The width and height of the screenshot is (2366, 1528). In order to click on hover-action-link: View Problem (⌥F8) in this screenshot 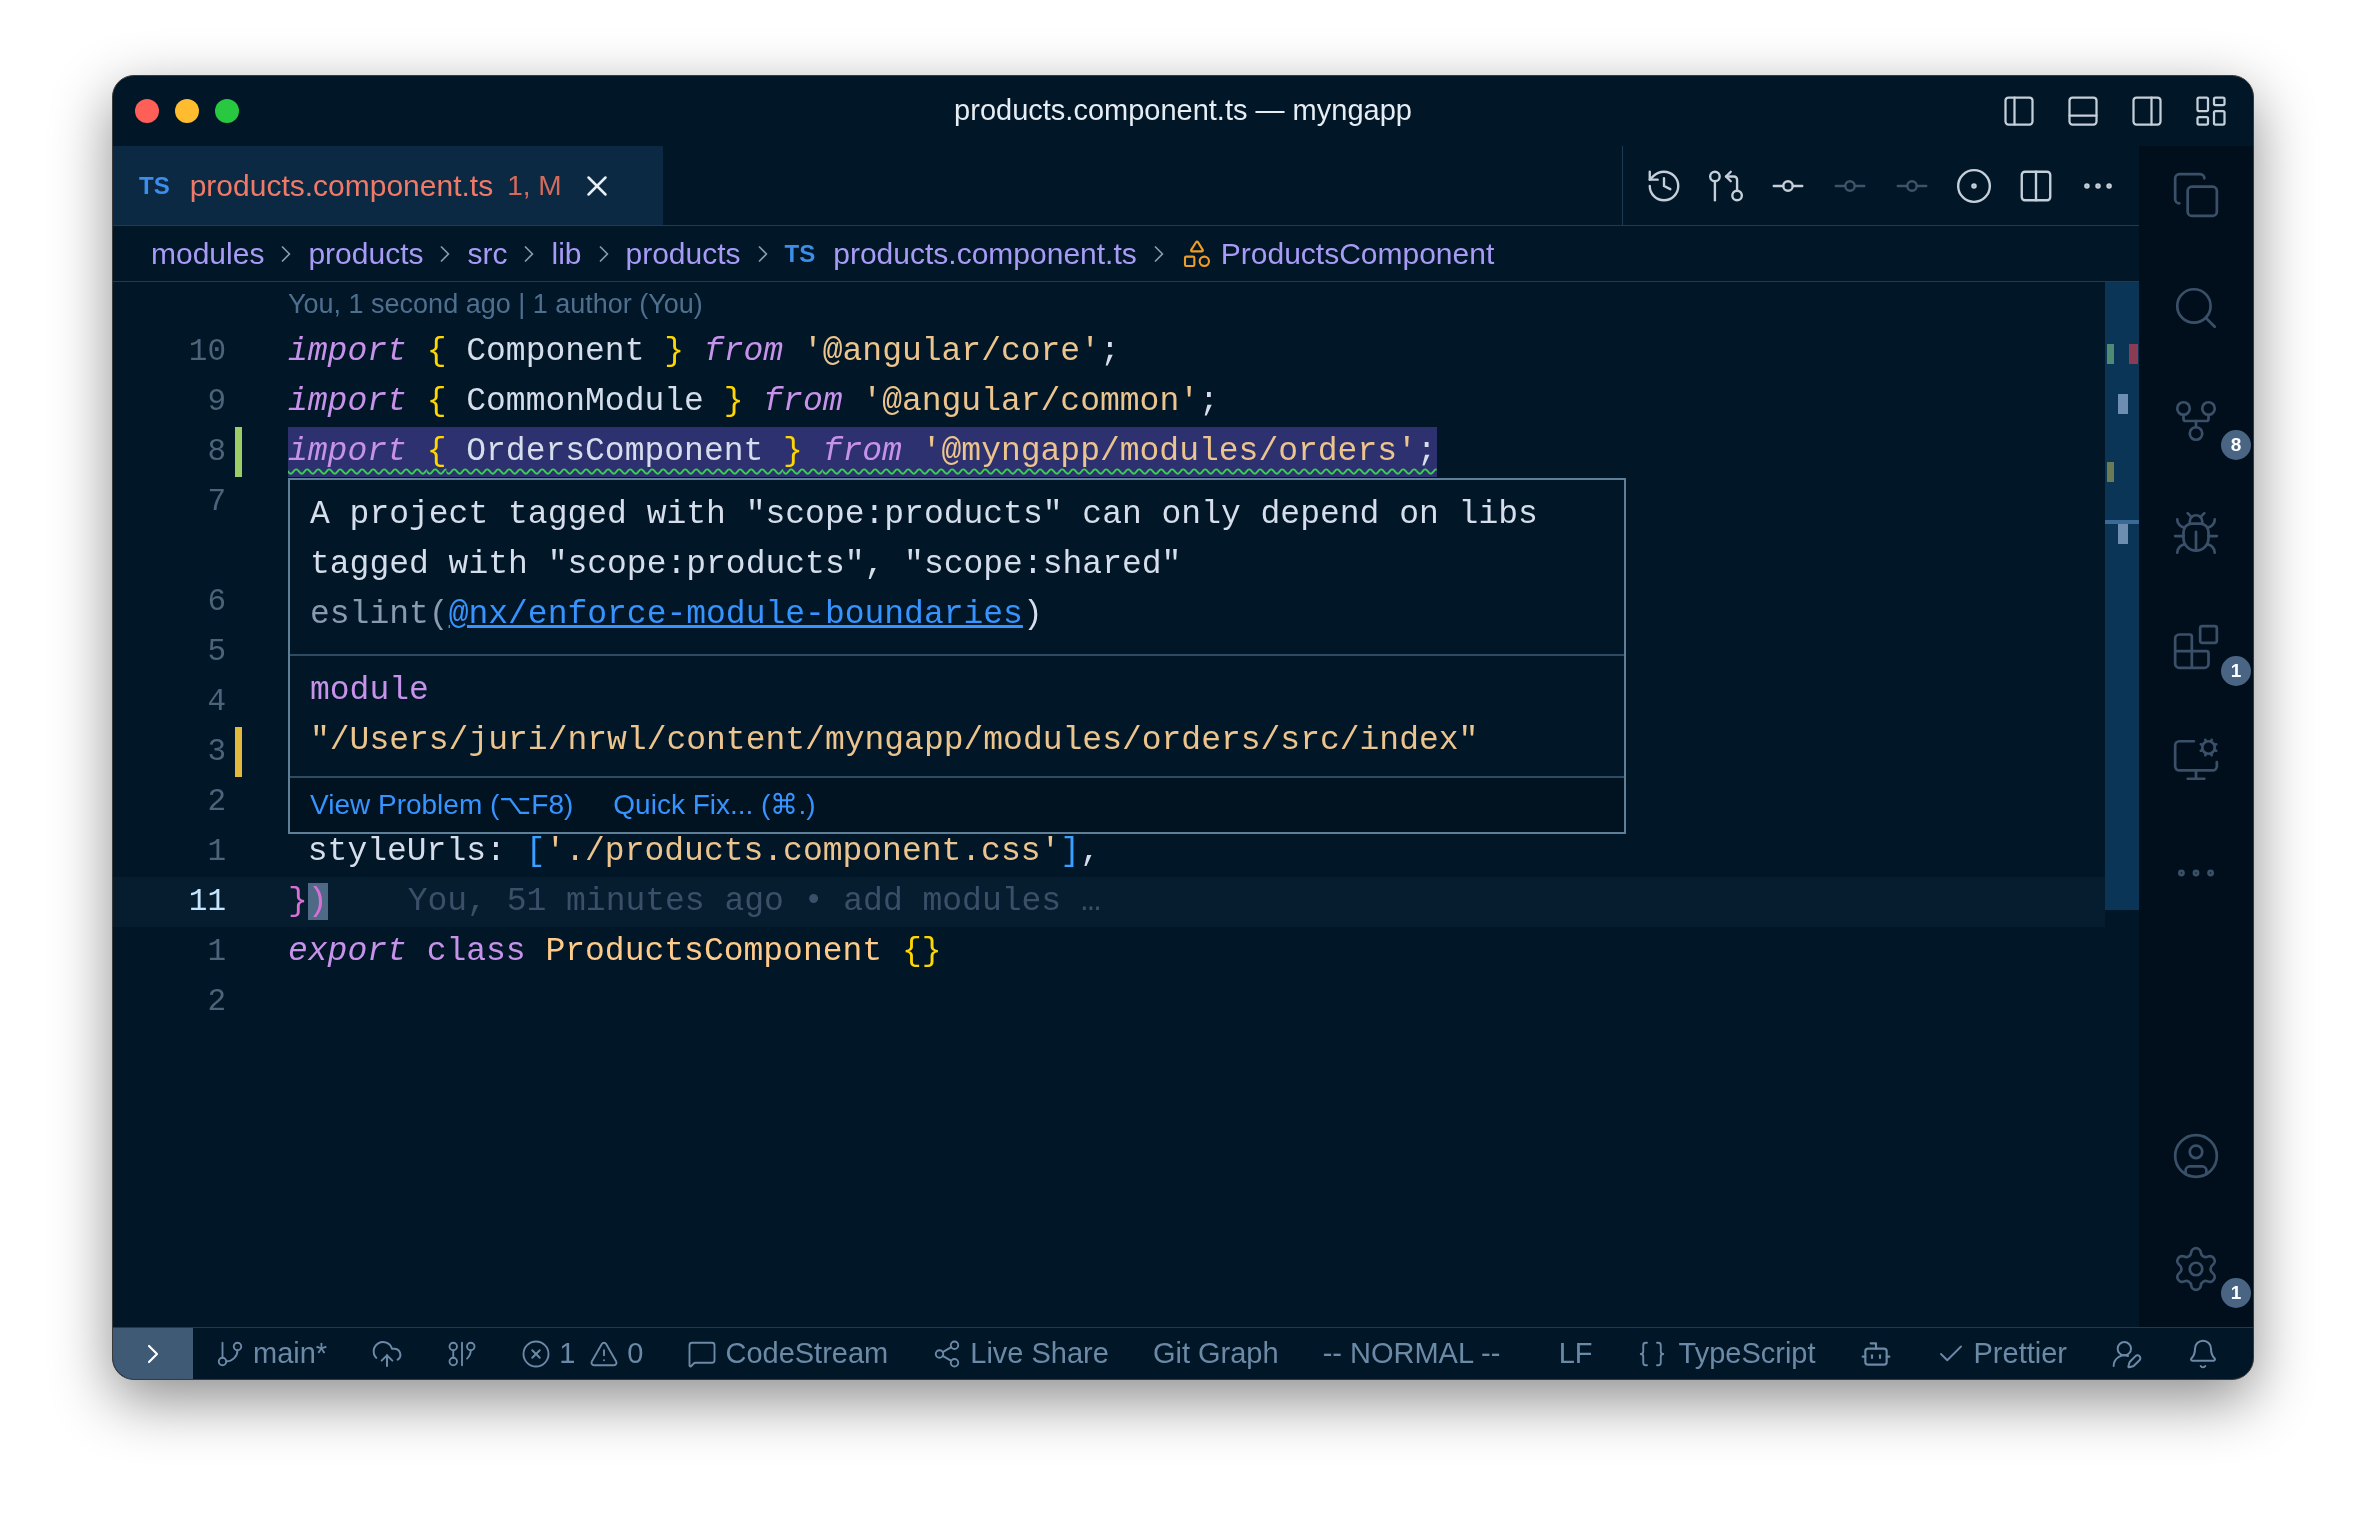, I will do `click(442, 805)`.